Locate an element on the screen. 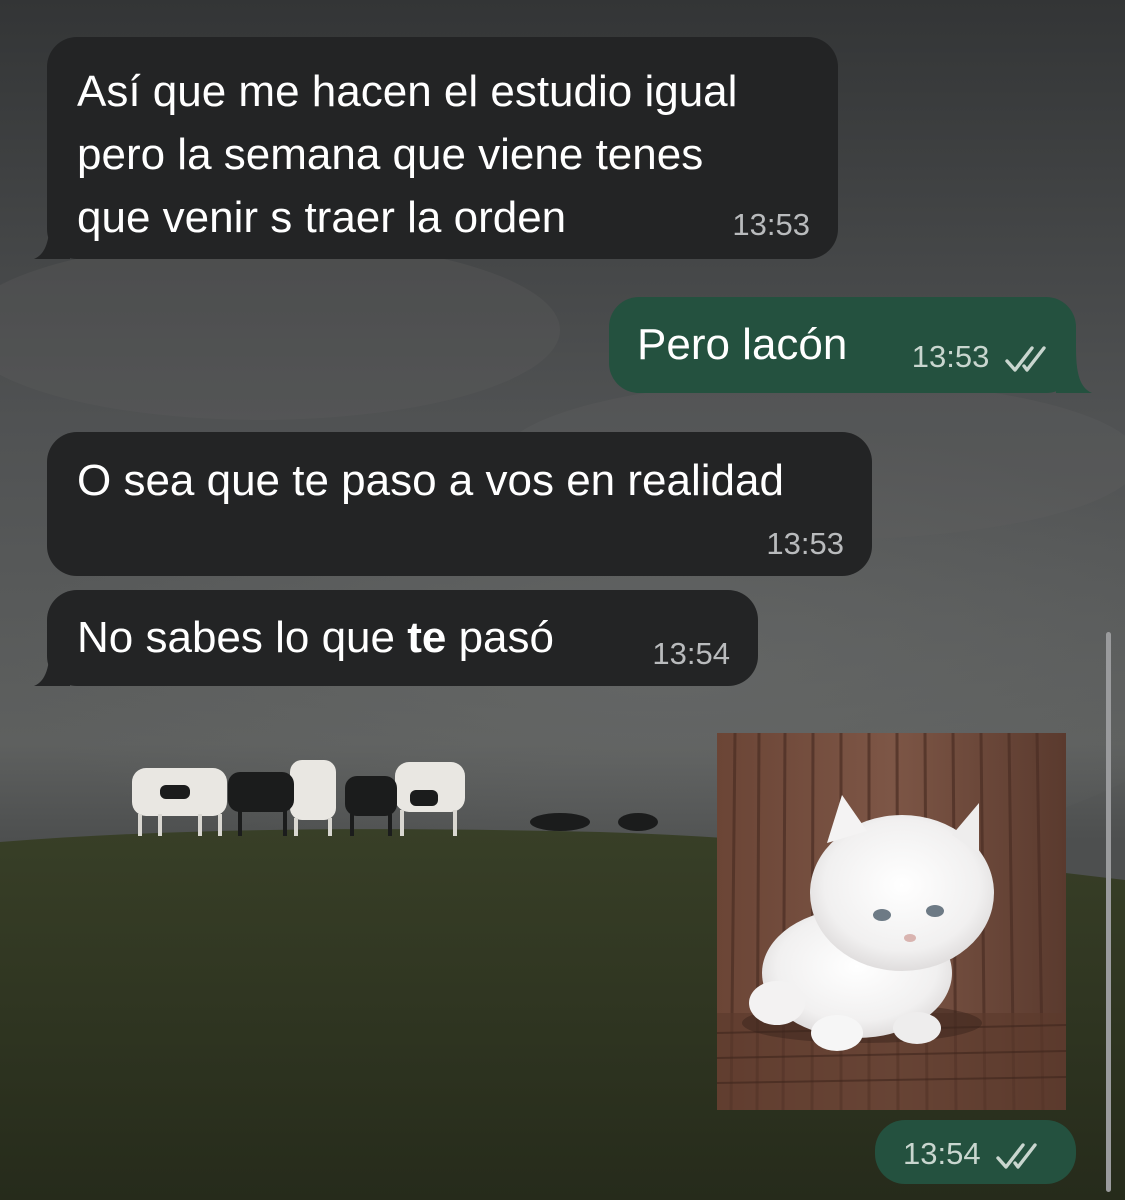 This screenshot has width=1125, height=1200. photo-time-bubble: 13:54 is located at coordinates (975, 1152).